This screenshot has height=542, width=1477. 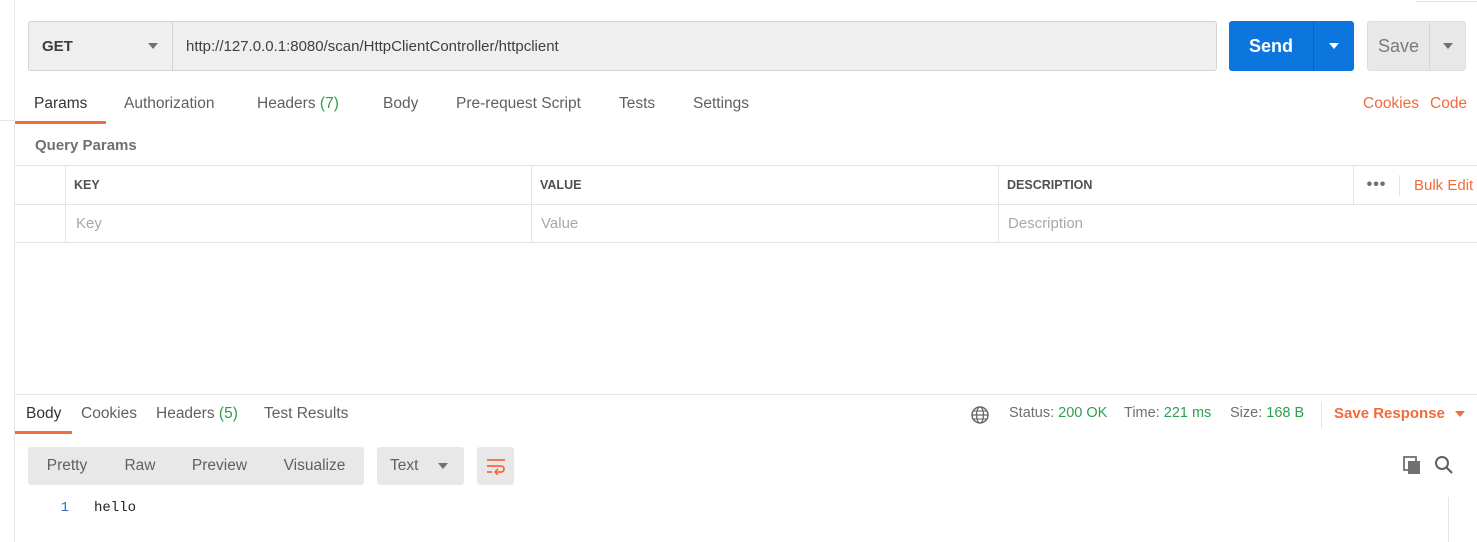 What do you see at coordinates (298, 185) in the screenshot?
I see `column-header-key: KEY` at bounding box center [298, 185].